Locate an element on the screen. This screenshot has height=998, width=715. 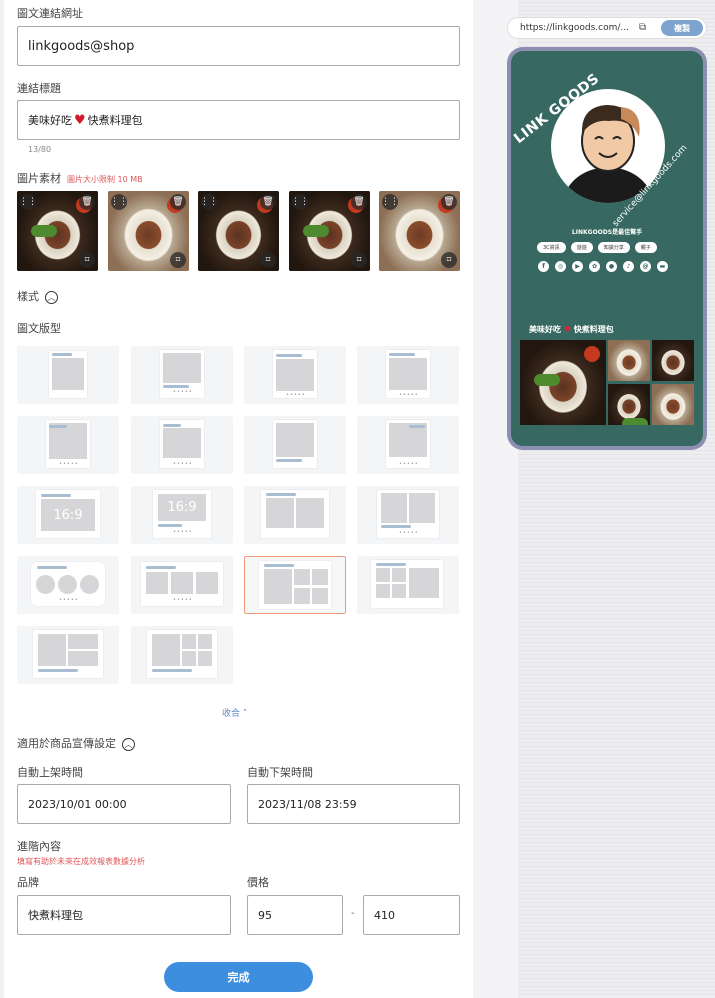
layout-option-3: ••••• is located at coordinates (295, 375).